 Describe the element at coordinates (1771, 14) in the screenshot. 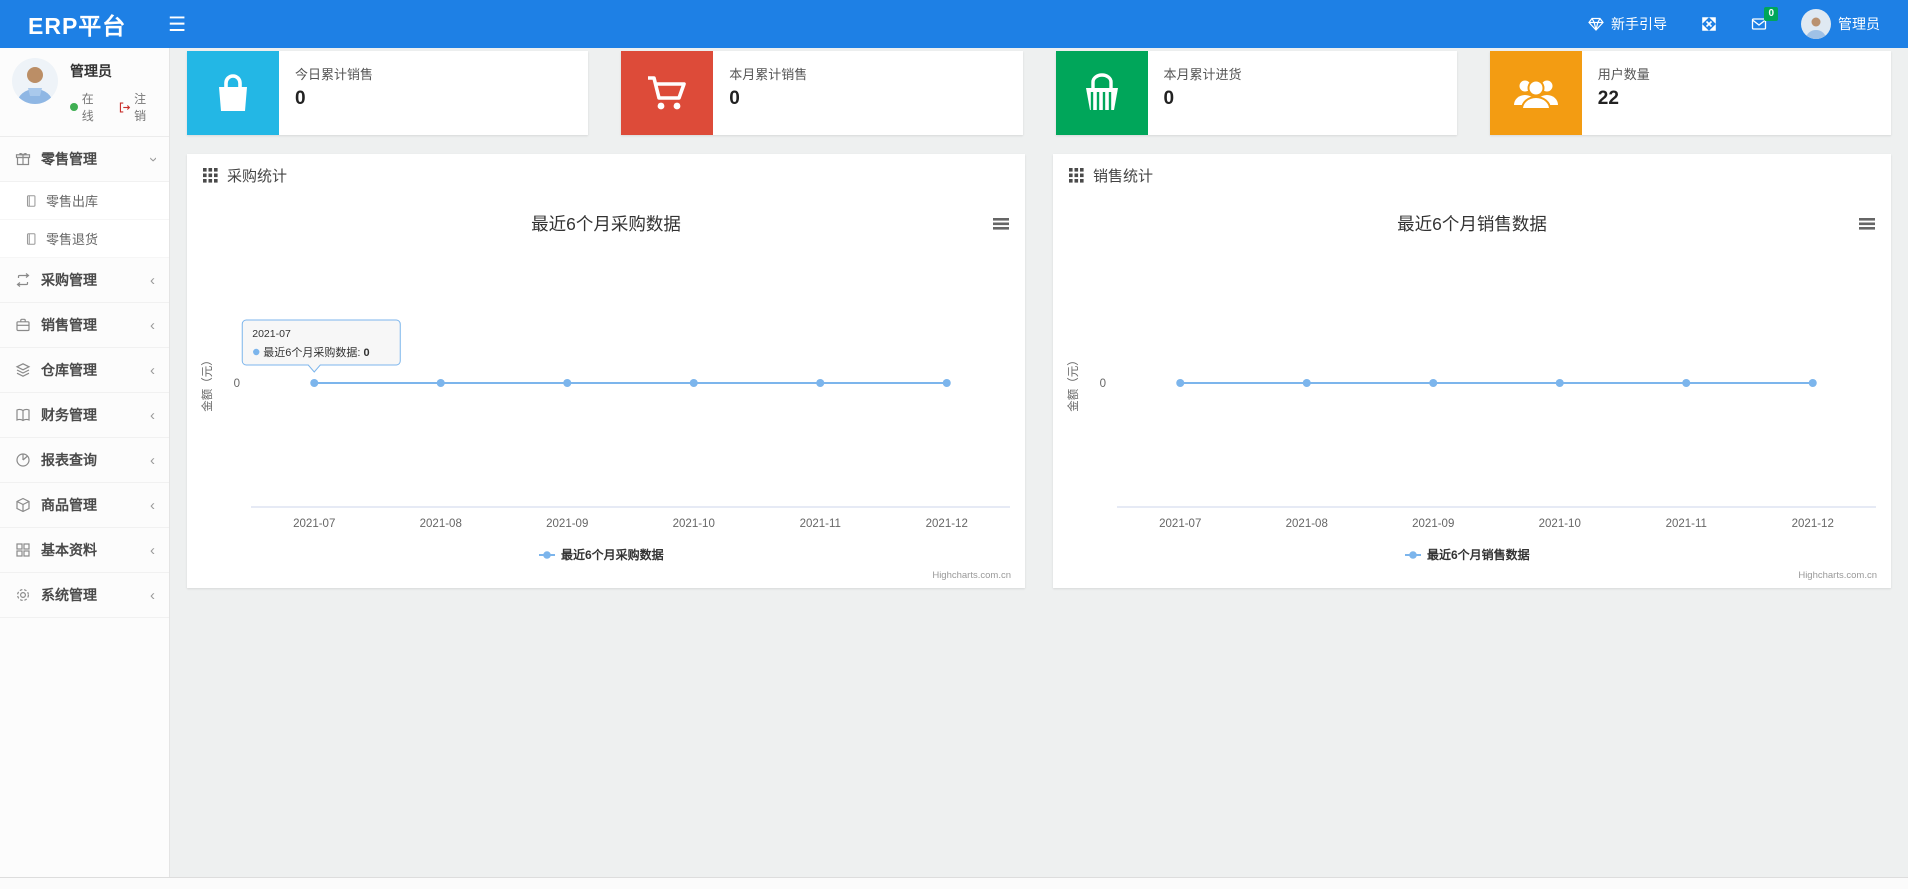

I see `mail-badge: 0` at that location.